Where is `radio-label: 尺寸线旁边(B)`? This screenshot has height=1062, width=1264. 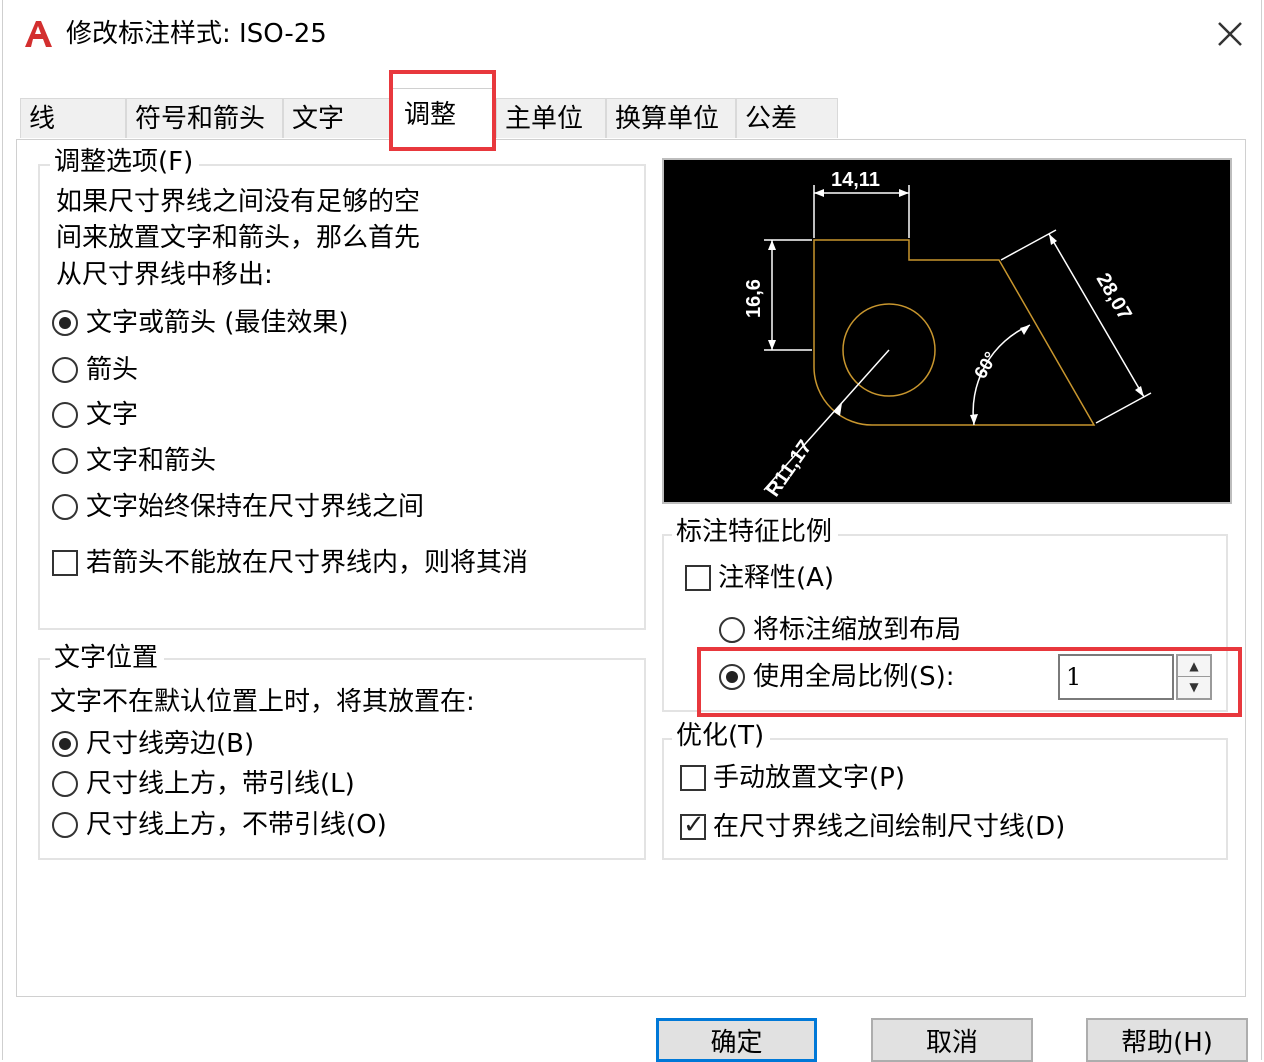
radio-label: 尺寸线旁边(B) is located at coordinates (170, 744).